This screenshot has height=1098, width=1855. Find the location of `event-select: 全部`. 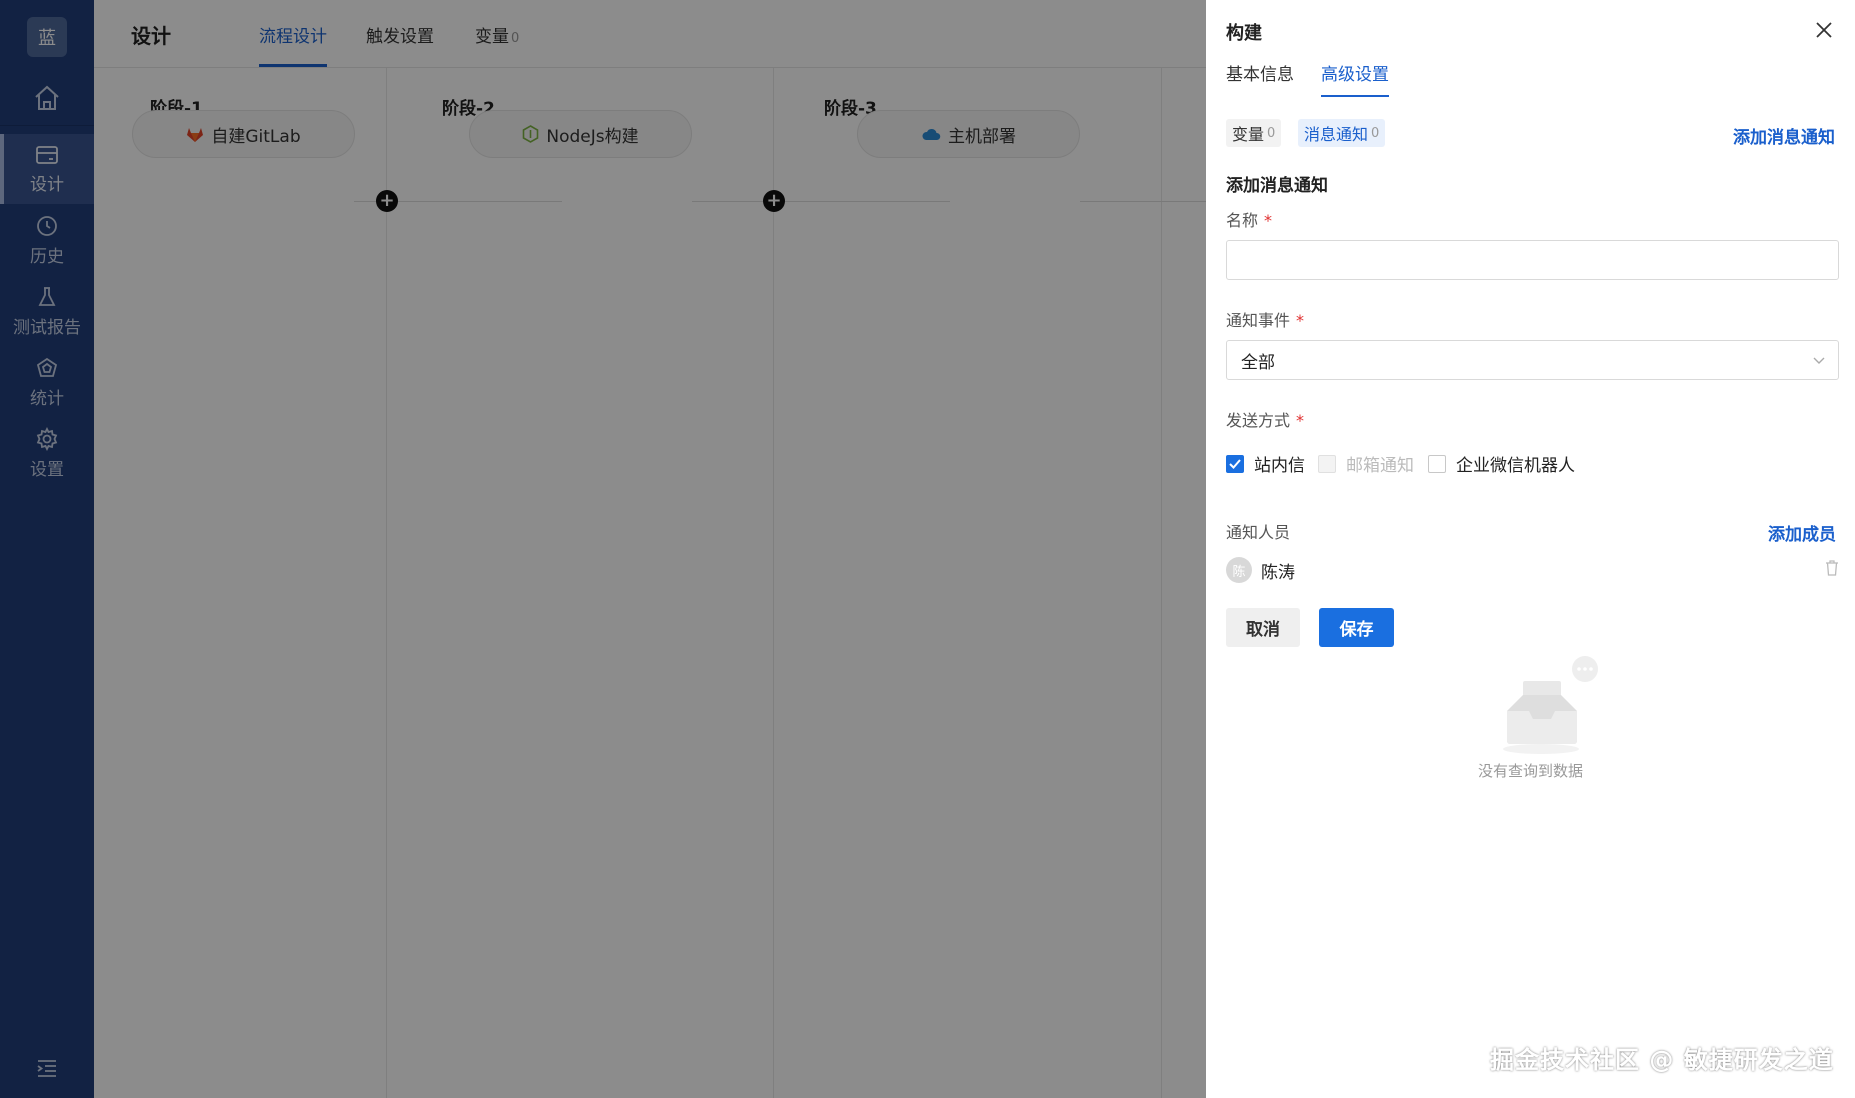

event-select: 全部 is located at coordinates (1532, 360).